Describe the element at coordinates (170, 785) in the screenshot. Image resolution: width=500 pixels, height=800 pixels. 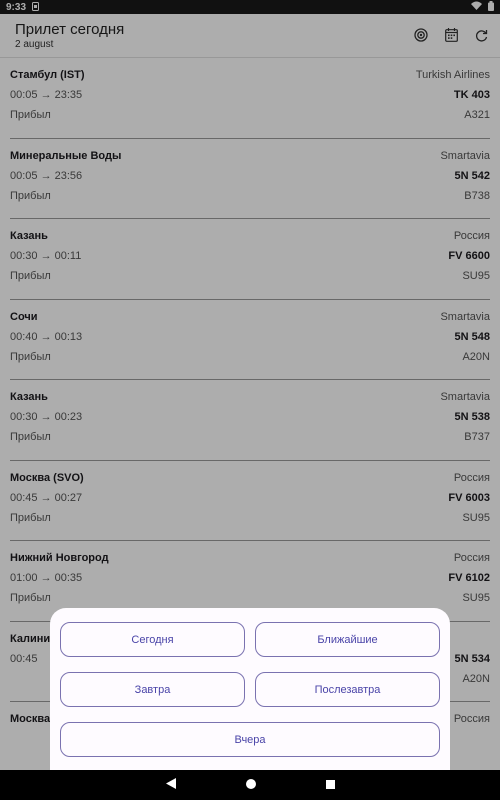
I see `back-icon` at that location.